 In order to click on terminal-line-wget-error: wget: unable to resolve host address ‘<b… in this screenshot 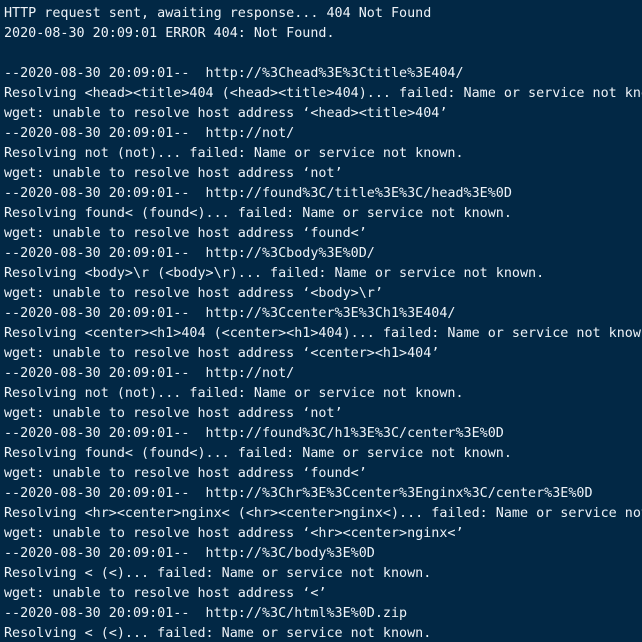, I will do `click(193, 293)`.